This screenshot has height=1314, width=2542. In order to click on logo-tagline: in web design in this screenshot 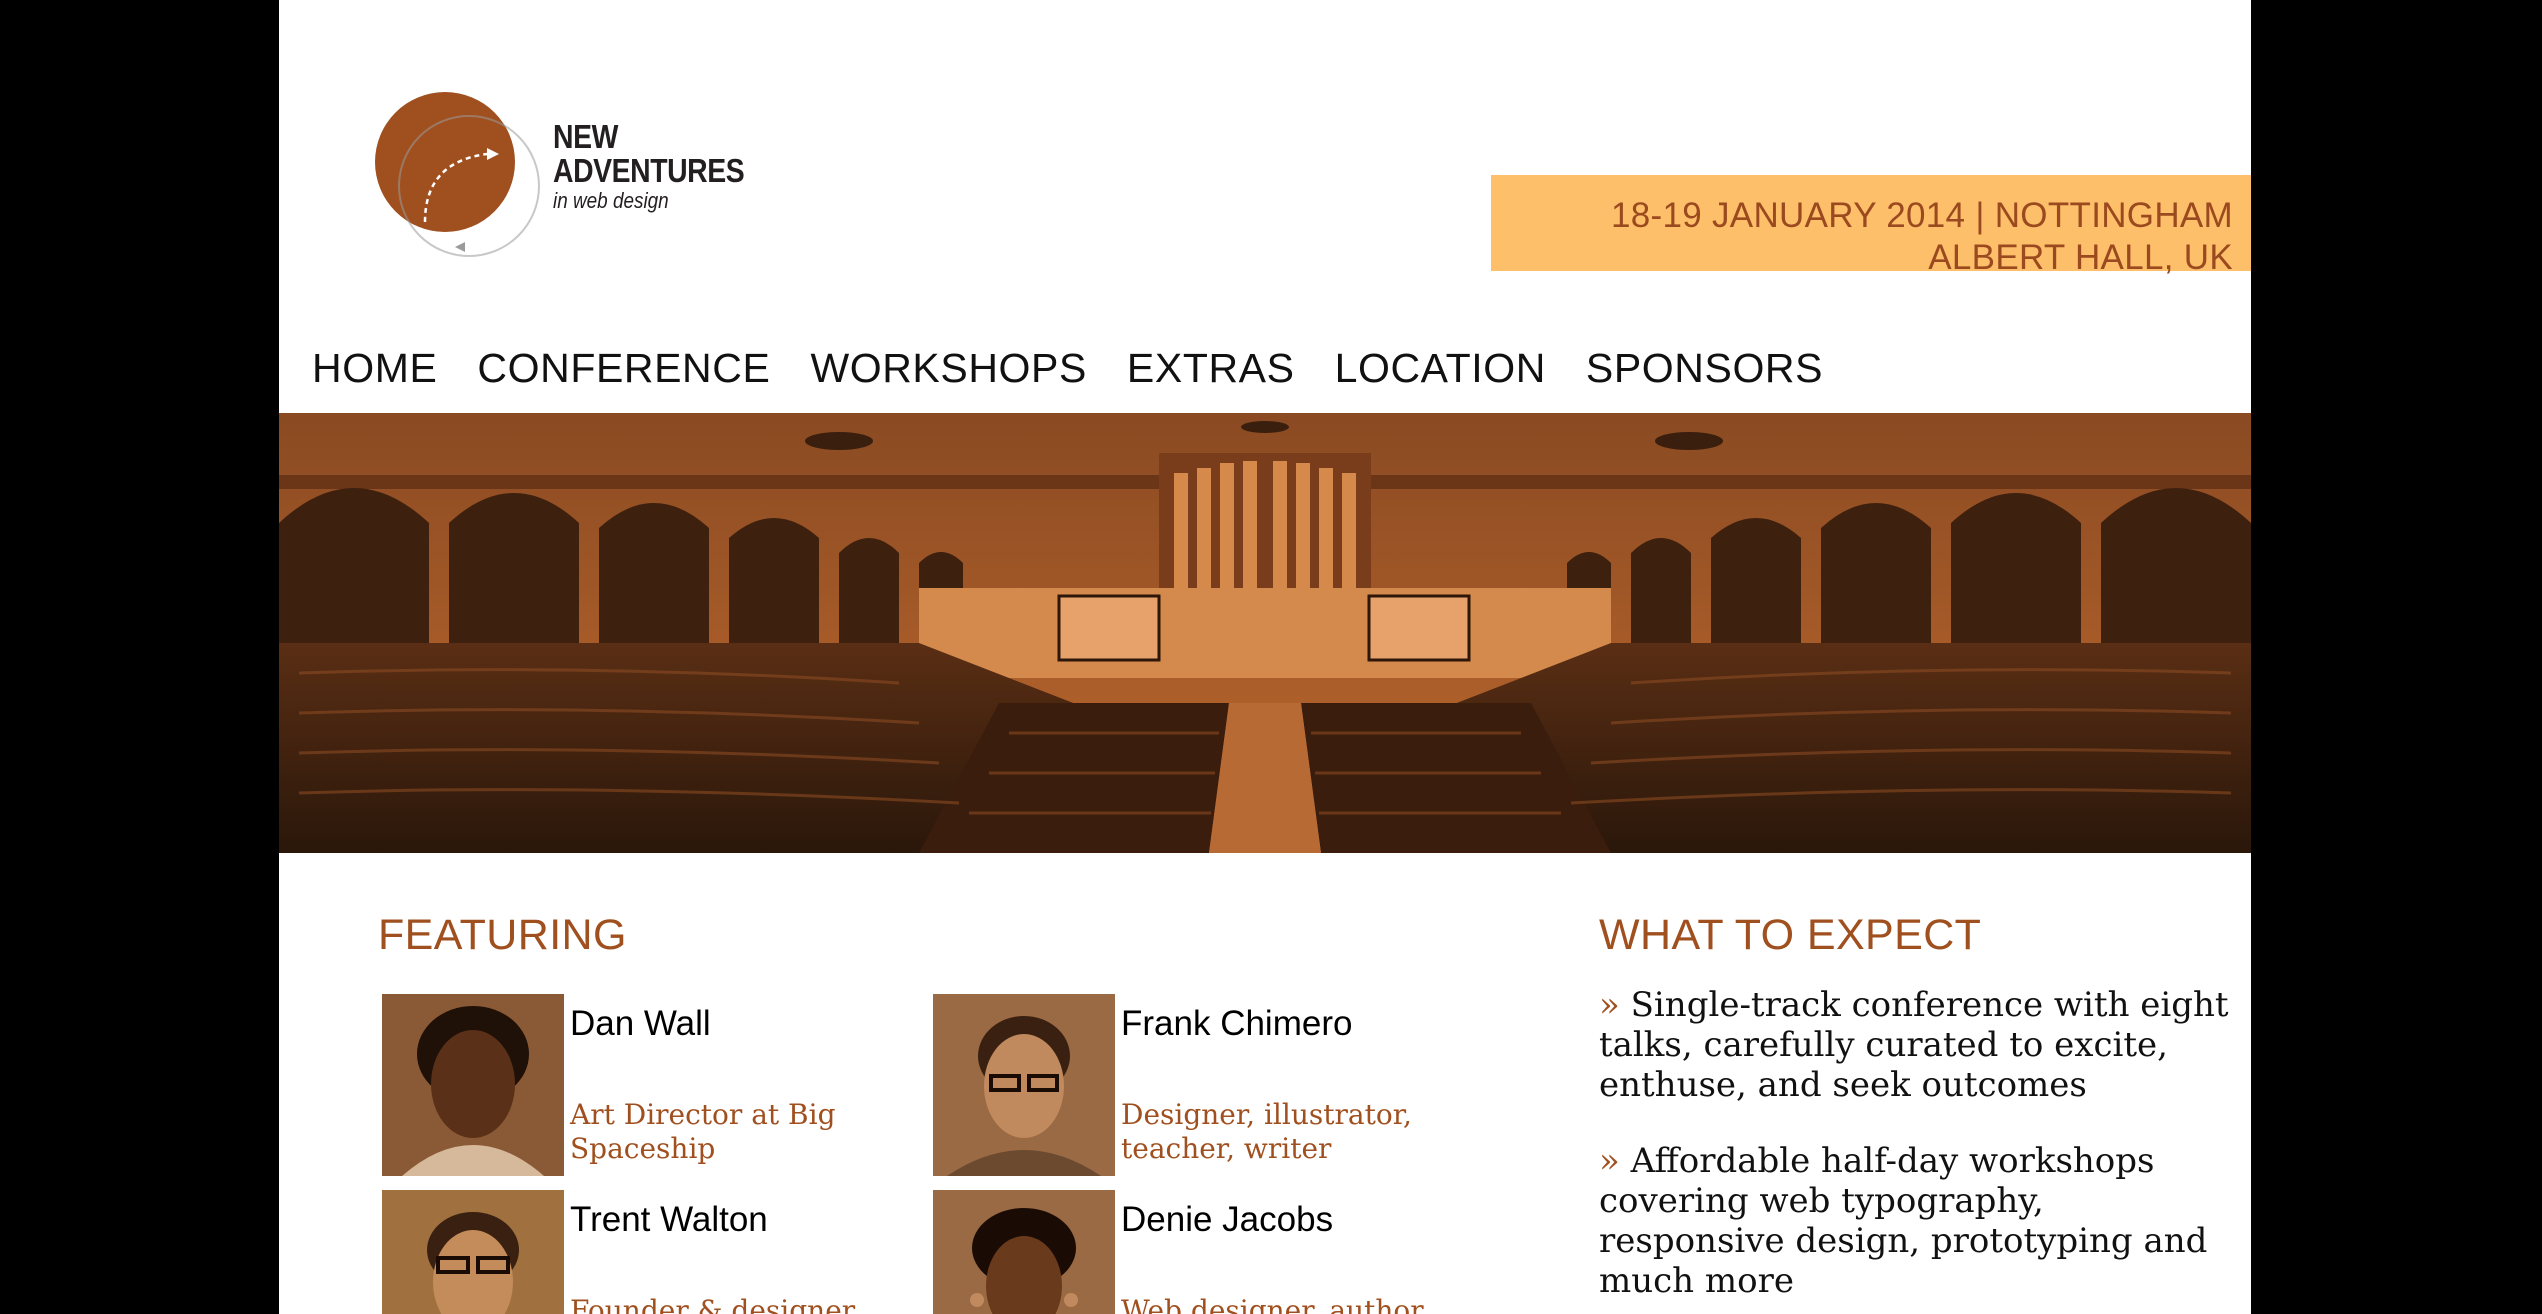, I will do `click(611, 200)`.